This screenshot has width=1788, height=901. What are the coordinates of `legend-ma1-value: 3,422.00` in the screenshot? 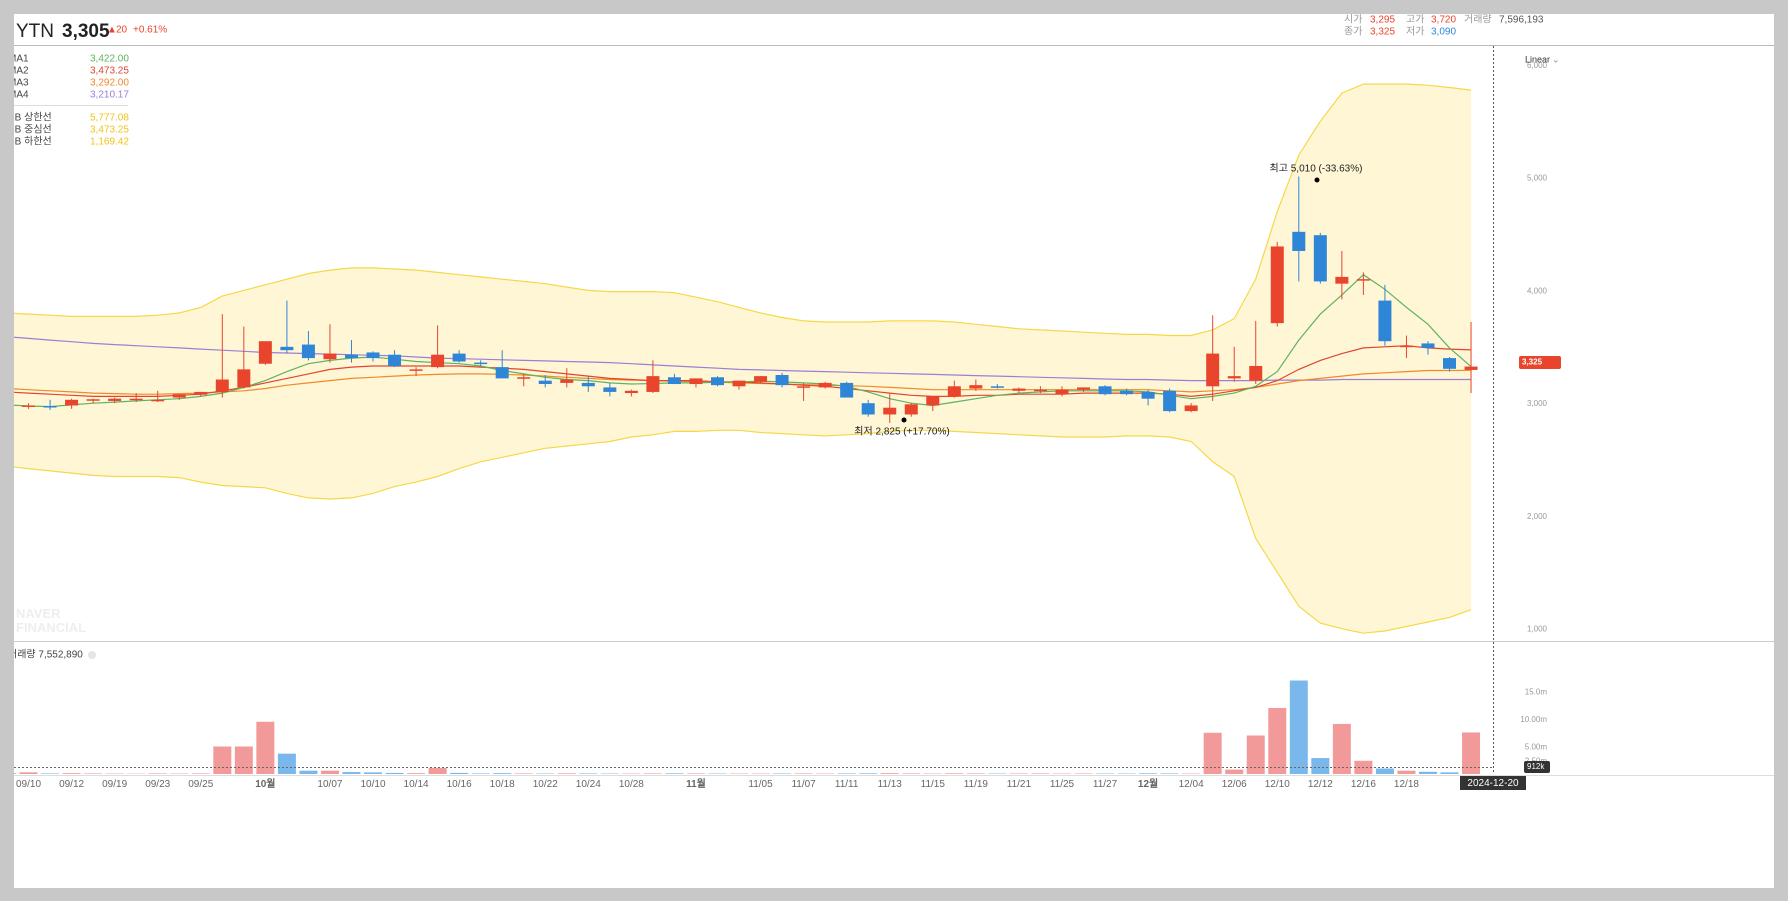 It's located at (109, 59).